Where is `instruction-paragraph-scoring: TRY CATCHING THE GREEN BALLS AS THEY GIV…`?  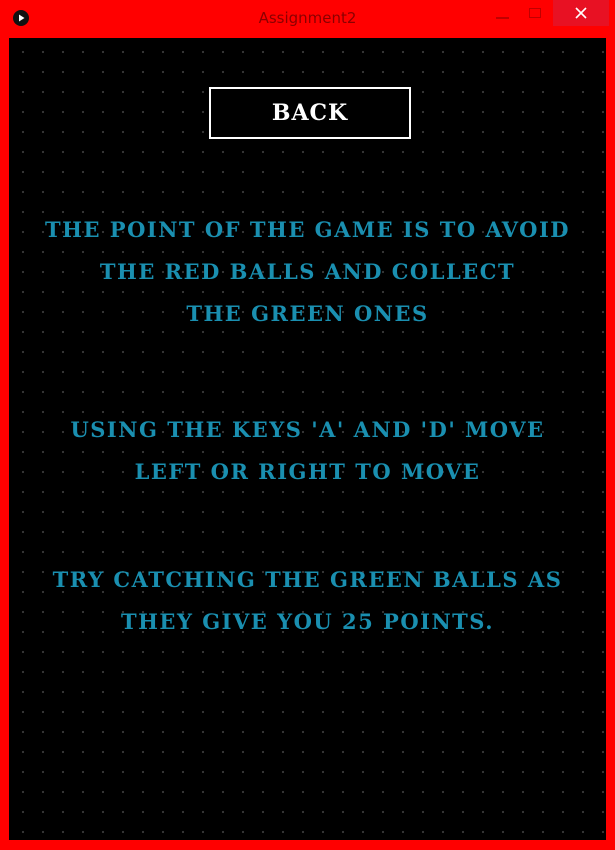 instruction-paragraph-scoring: TRY CATCHING THE GREEN BALLS AS THEY GIV… is located at coordinates (307, 601).